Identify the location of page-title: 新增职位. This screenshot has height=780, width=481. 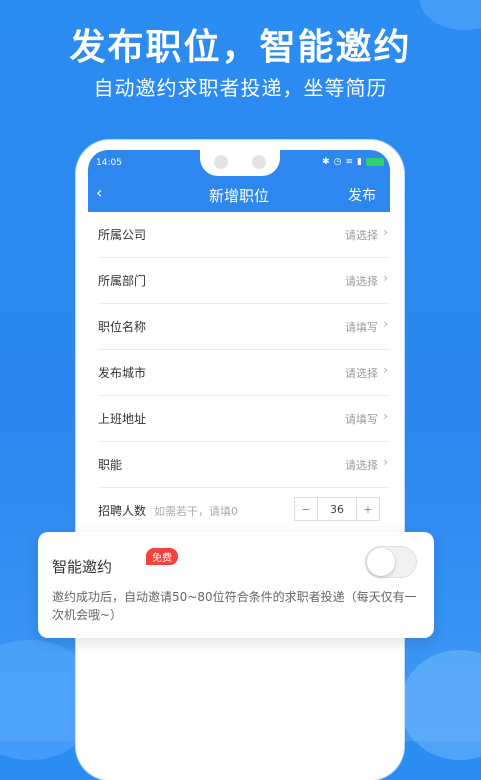
(238, 196).